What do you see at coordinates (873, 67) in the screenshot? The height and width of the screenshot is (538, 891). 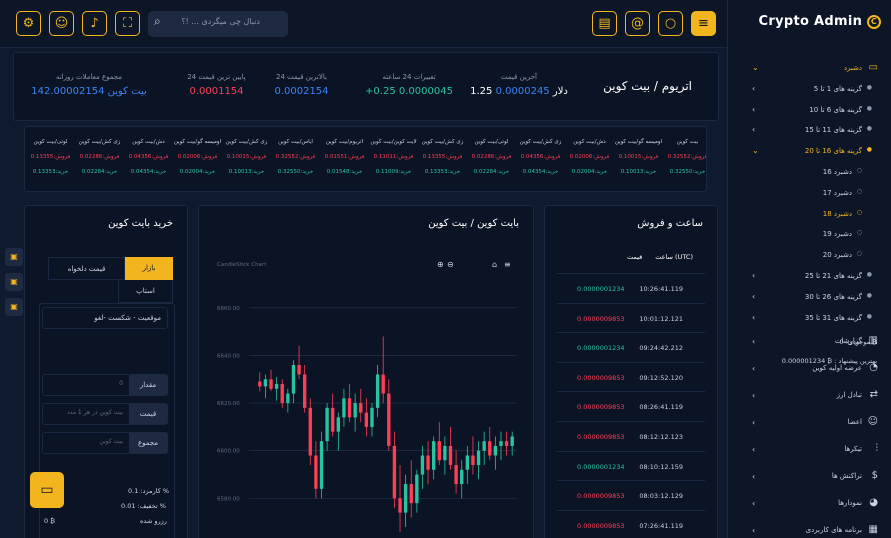 I see `monitor-icon: ▭` at bounding box center [873, 67].